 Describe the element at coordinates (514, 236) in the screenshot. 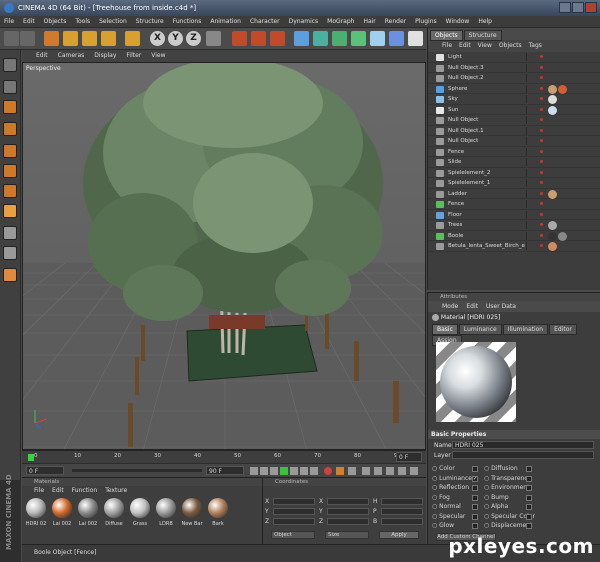

I see `object-row: Boole` at that location.